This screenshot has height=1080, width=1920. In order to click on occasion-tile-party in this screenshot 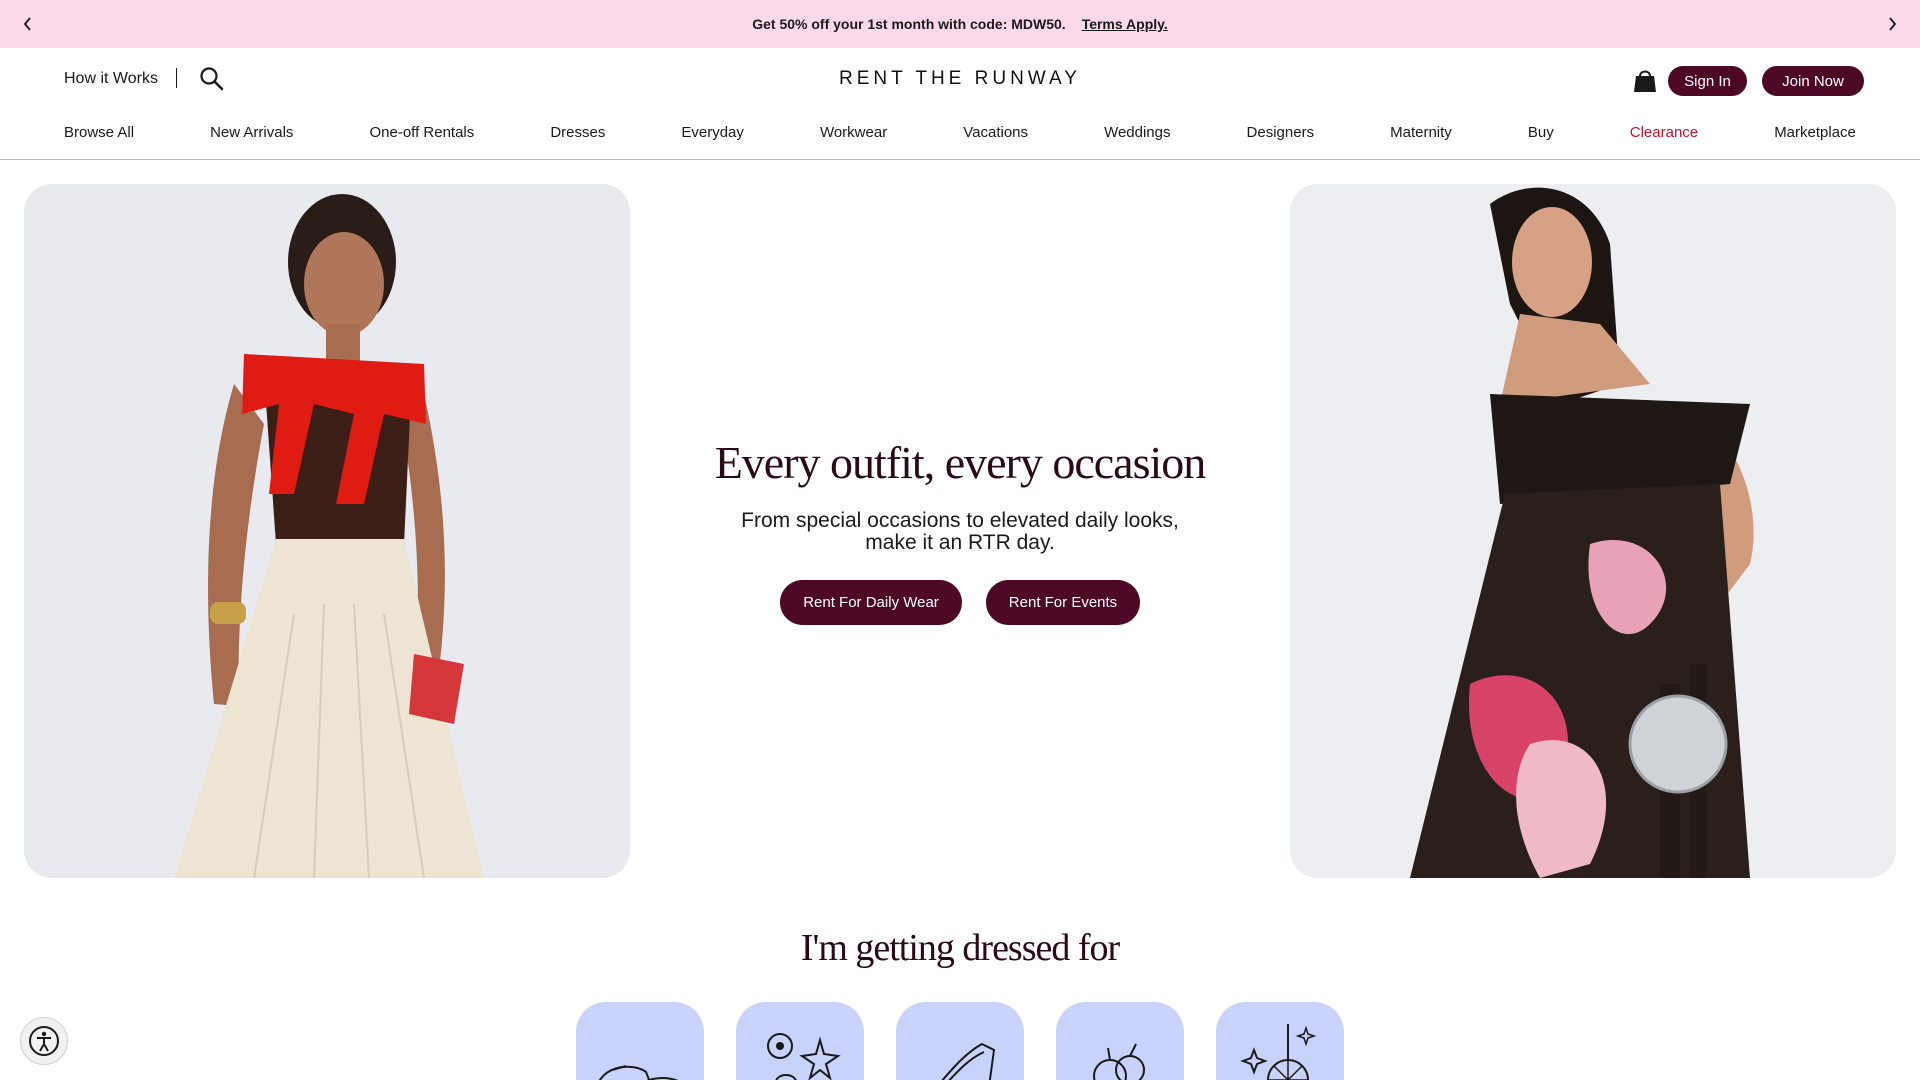, I will do `click(1280, 1041)`.